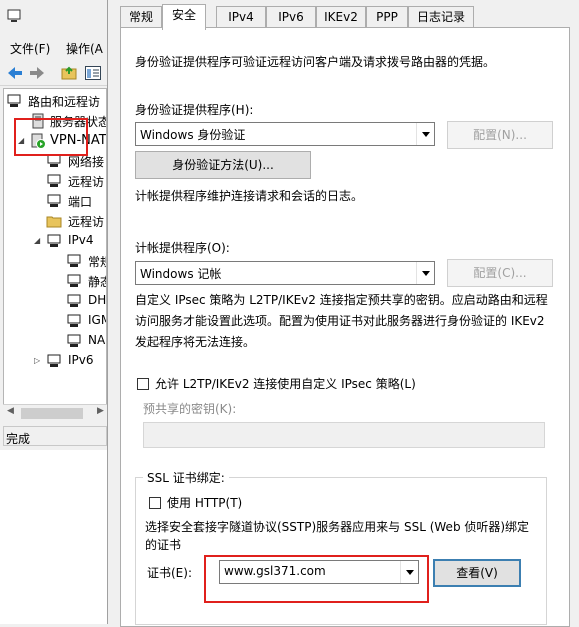 The height and width of the screenshot is (627, 579). Describe the element at coordinates (64, 102) in the screenshot. I see `tree-label-root: 路由和远程访` at that location.